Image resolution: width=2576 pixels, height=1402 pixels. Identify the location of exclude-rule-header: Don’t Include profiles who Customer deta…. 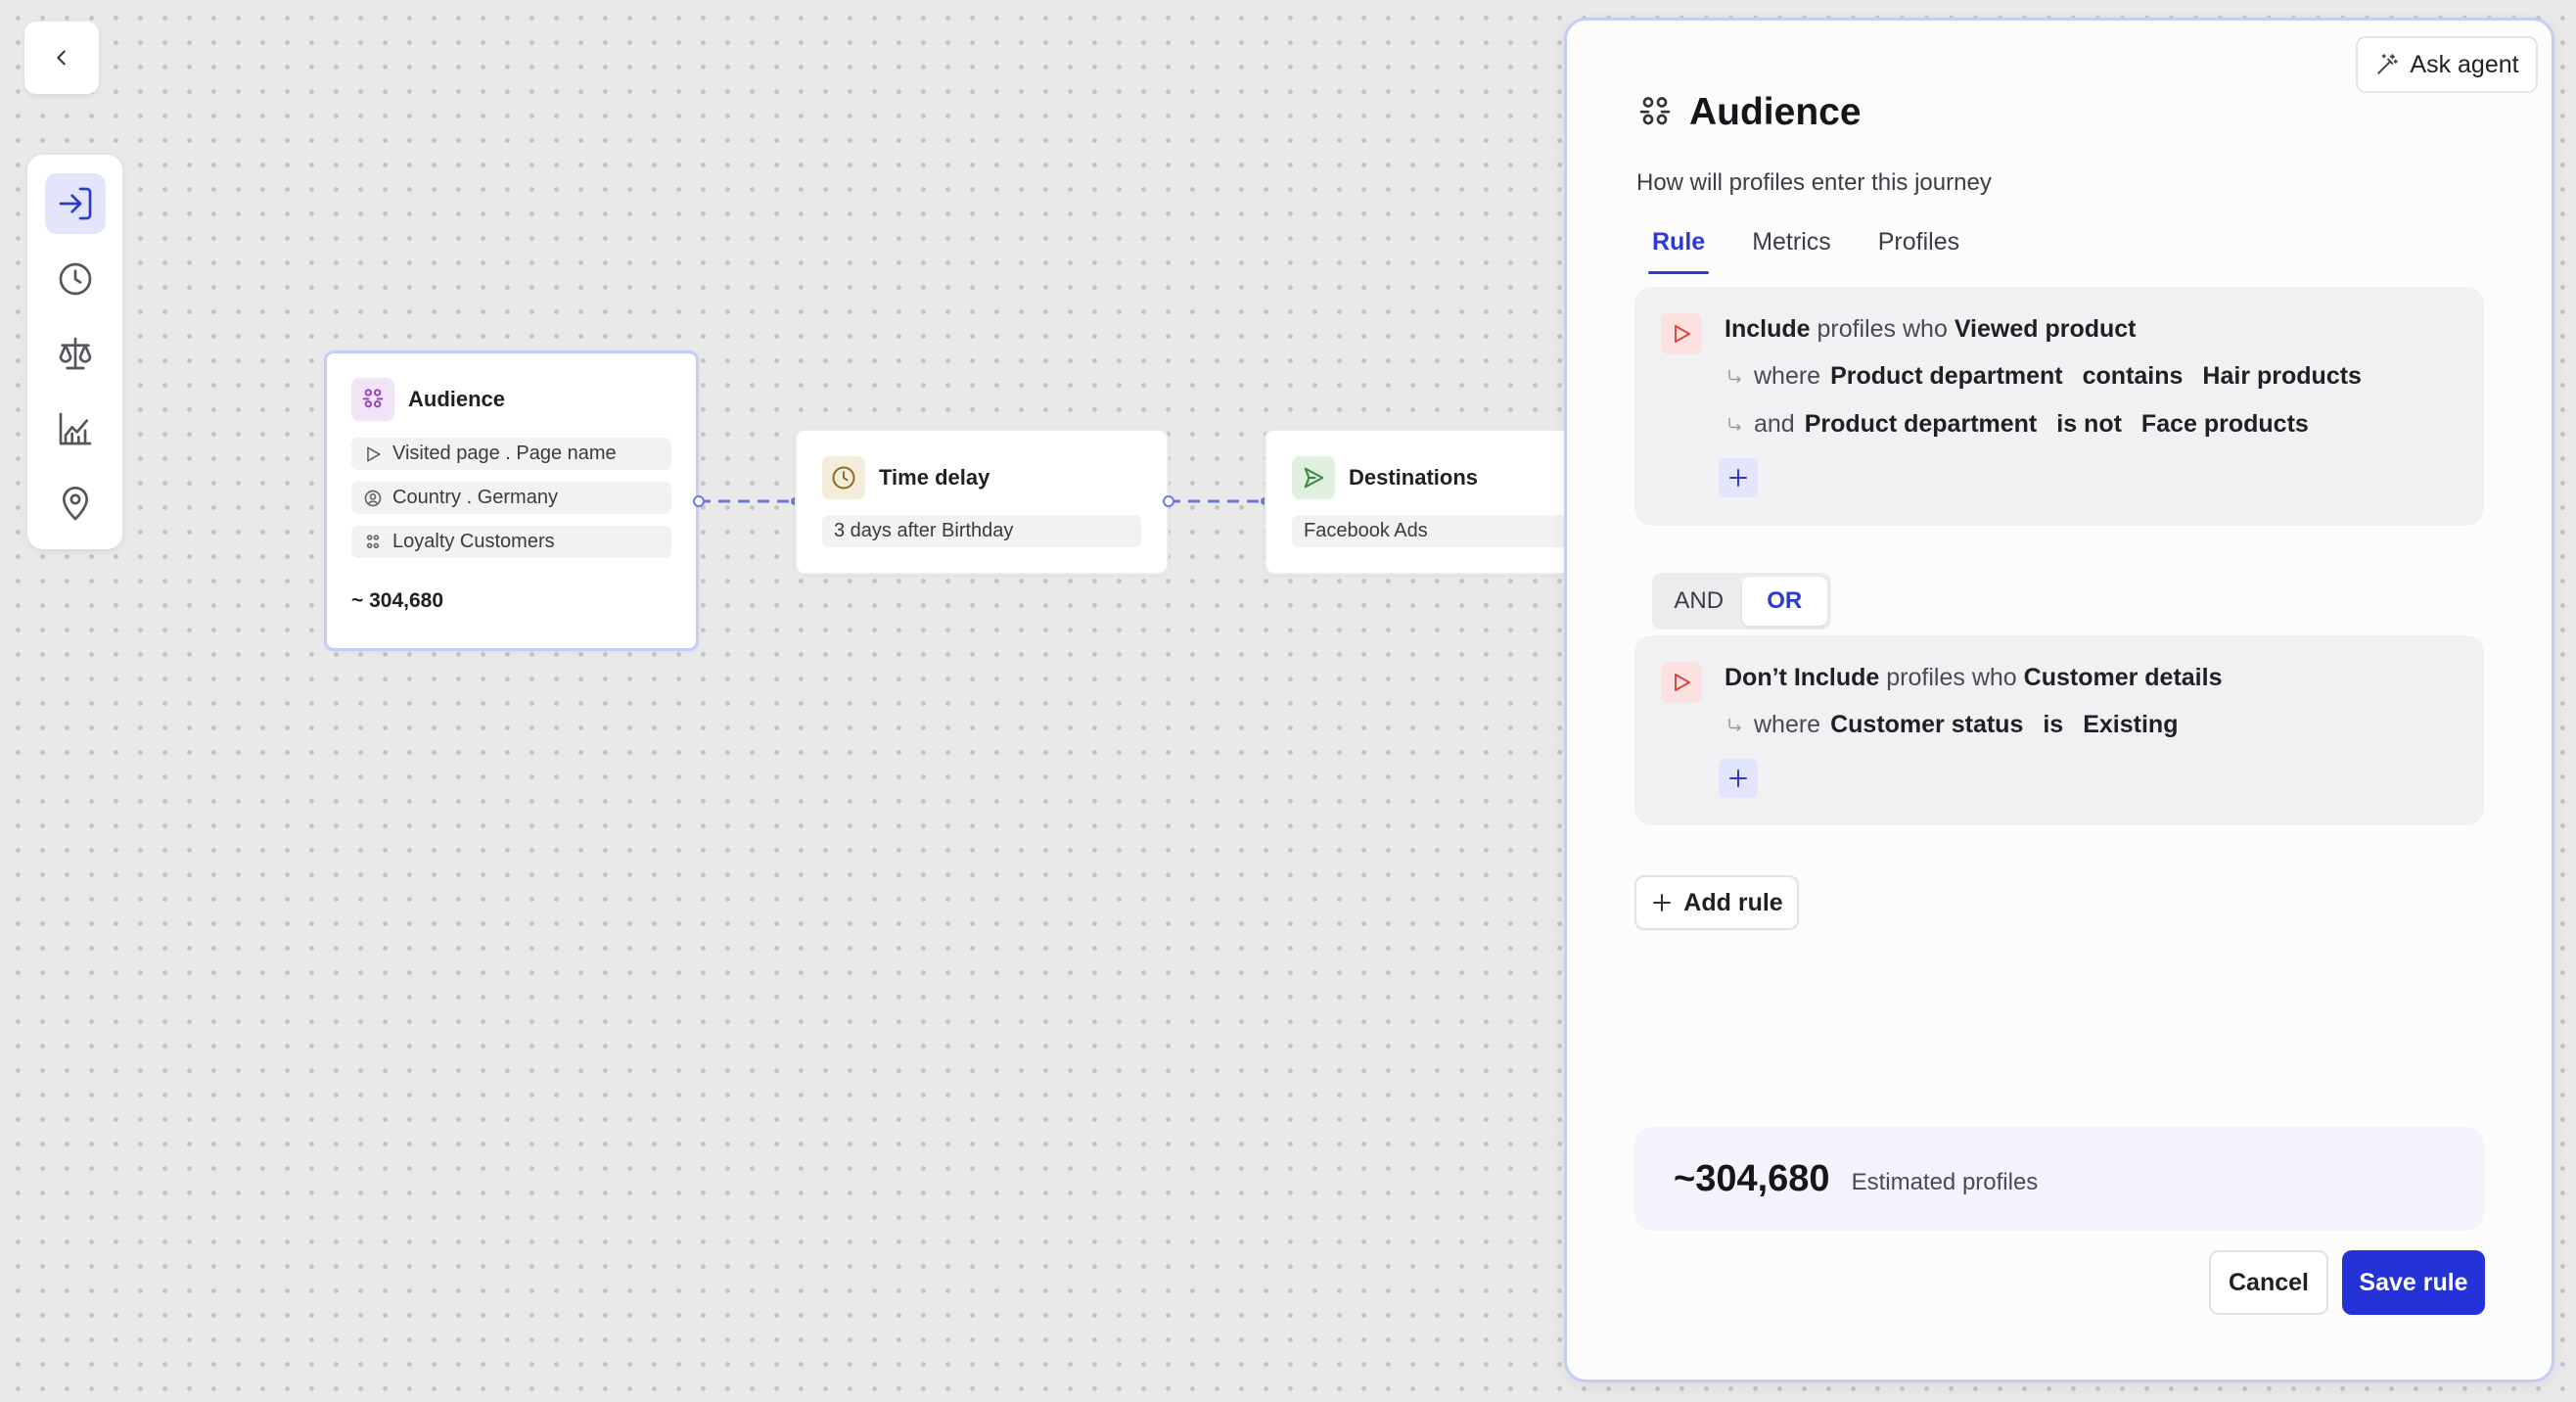
(1974, 678).